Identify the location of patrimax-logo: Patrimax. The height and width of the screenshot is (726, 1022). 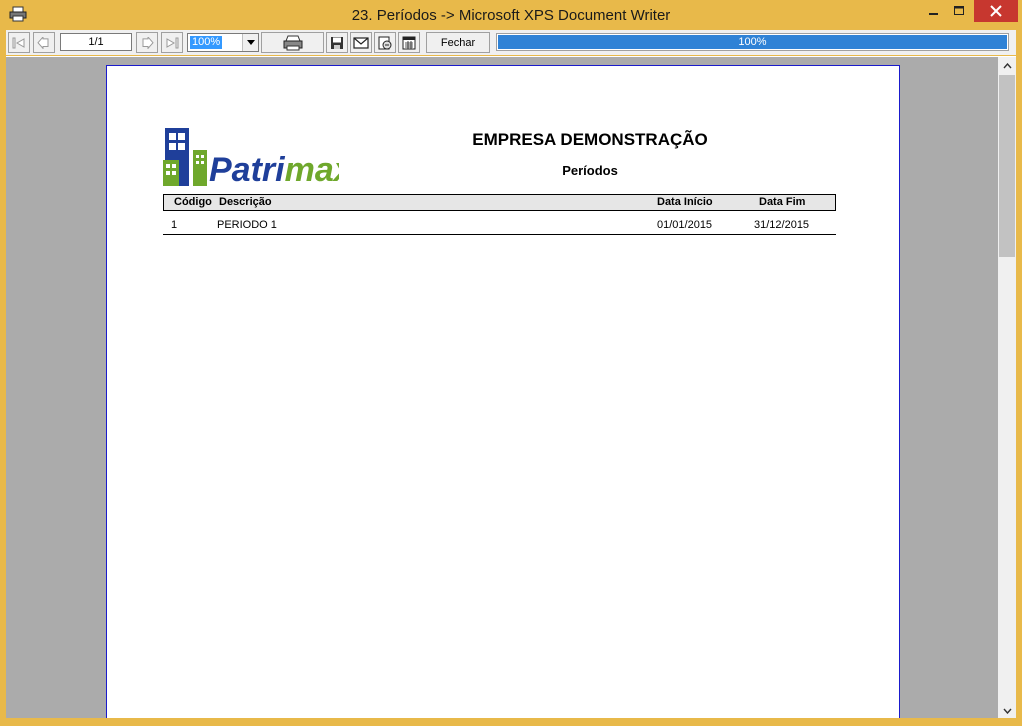
(251, 158).